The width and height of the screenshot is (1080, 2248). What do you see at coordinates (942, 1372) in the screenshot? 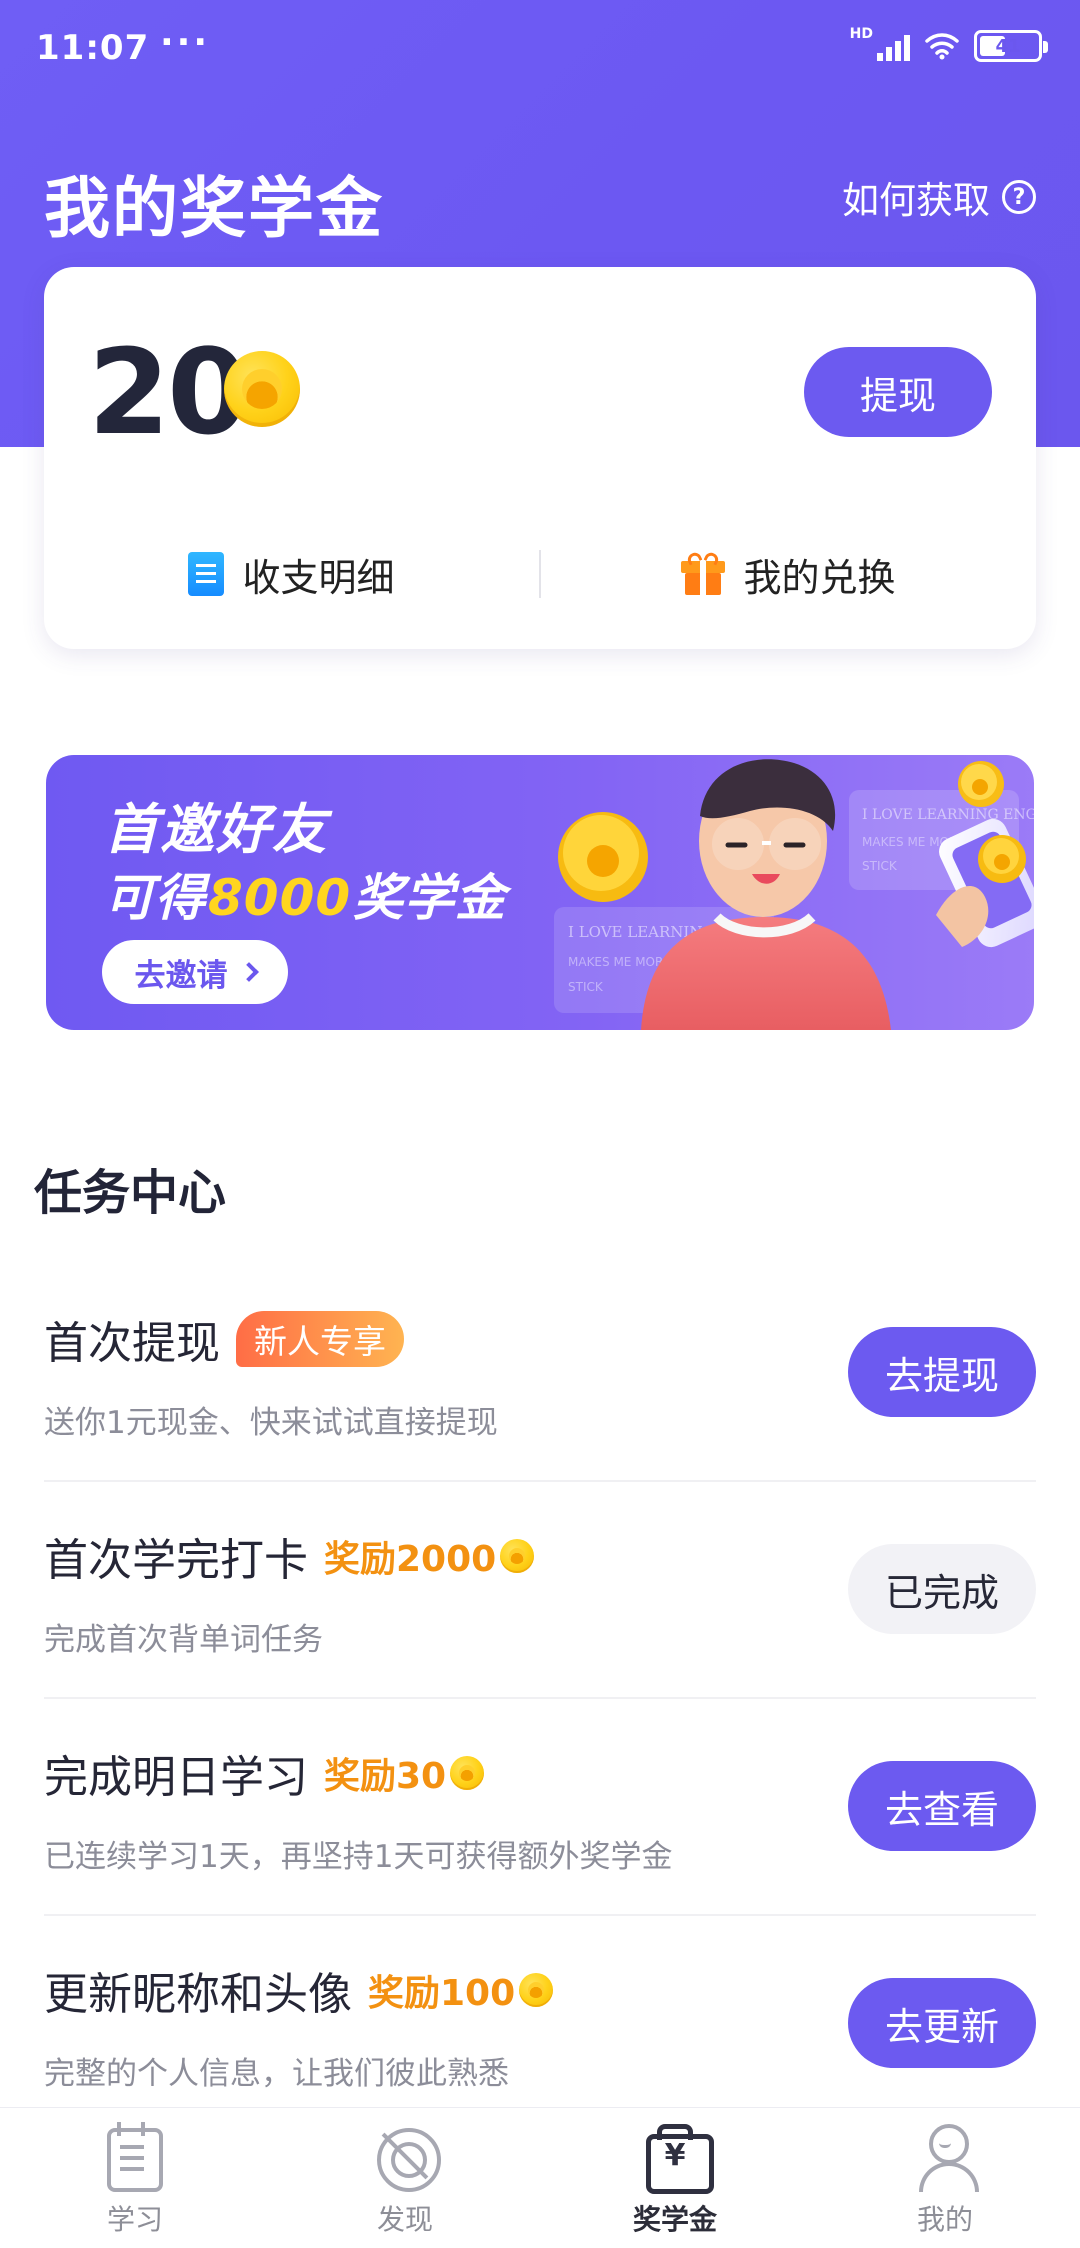
I see `go-withdraw-button: 去提现` at bounding box center [942, 1372].